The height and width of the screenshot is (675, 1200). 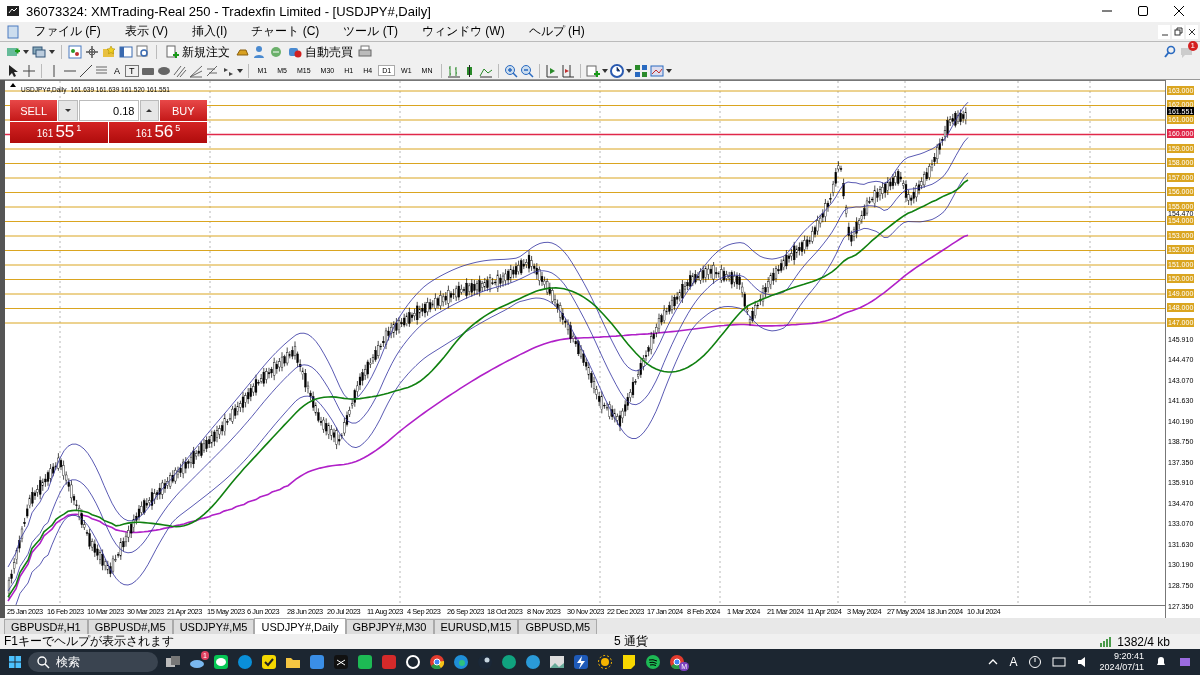 I want to click on menu-item: 表示 (V), so click(x=146, y=31).